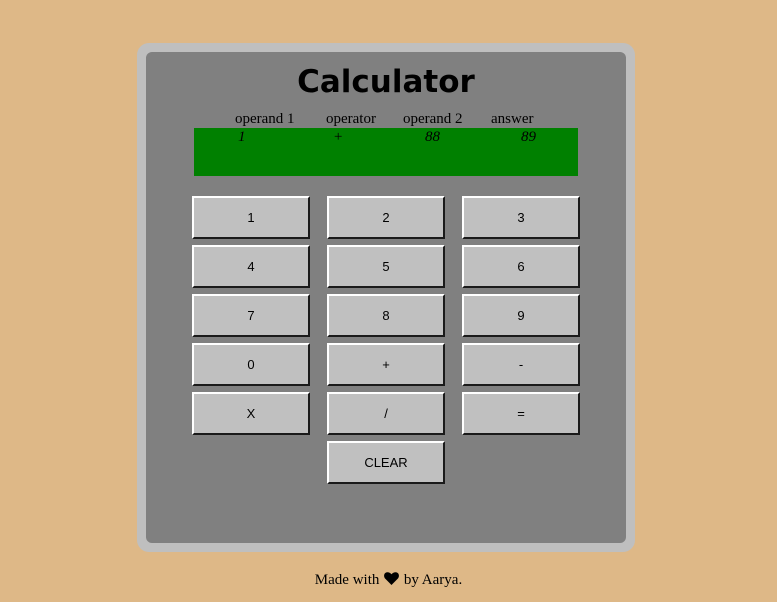  Describe the element at coordinates (251, 315) in the screenshot. I see `key-7-button: 7` at that location.